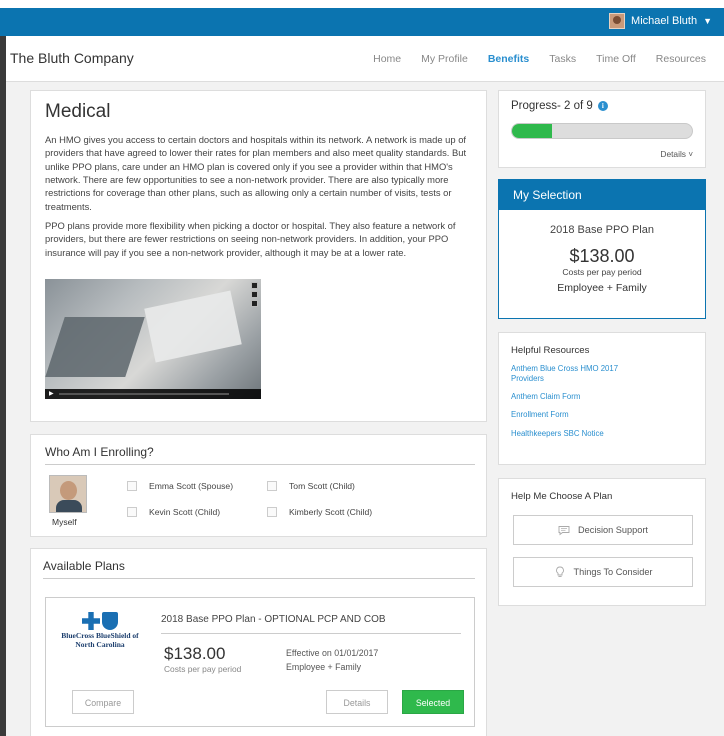  Describe the element at coordinates (331, 512) in the screenshot. I see `dependent-label: Kimberly Scott (Child)` at that location.